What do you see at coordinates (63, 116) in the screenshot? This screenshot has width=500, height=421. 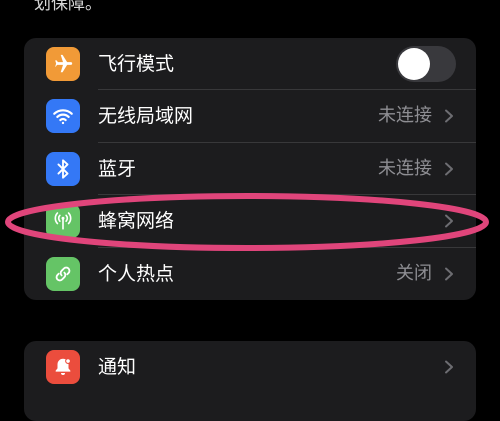 I see `wifi-icon` at bounding box center [63, 116].